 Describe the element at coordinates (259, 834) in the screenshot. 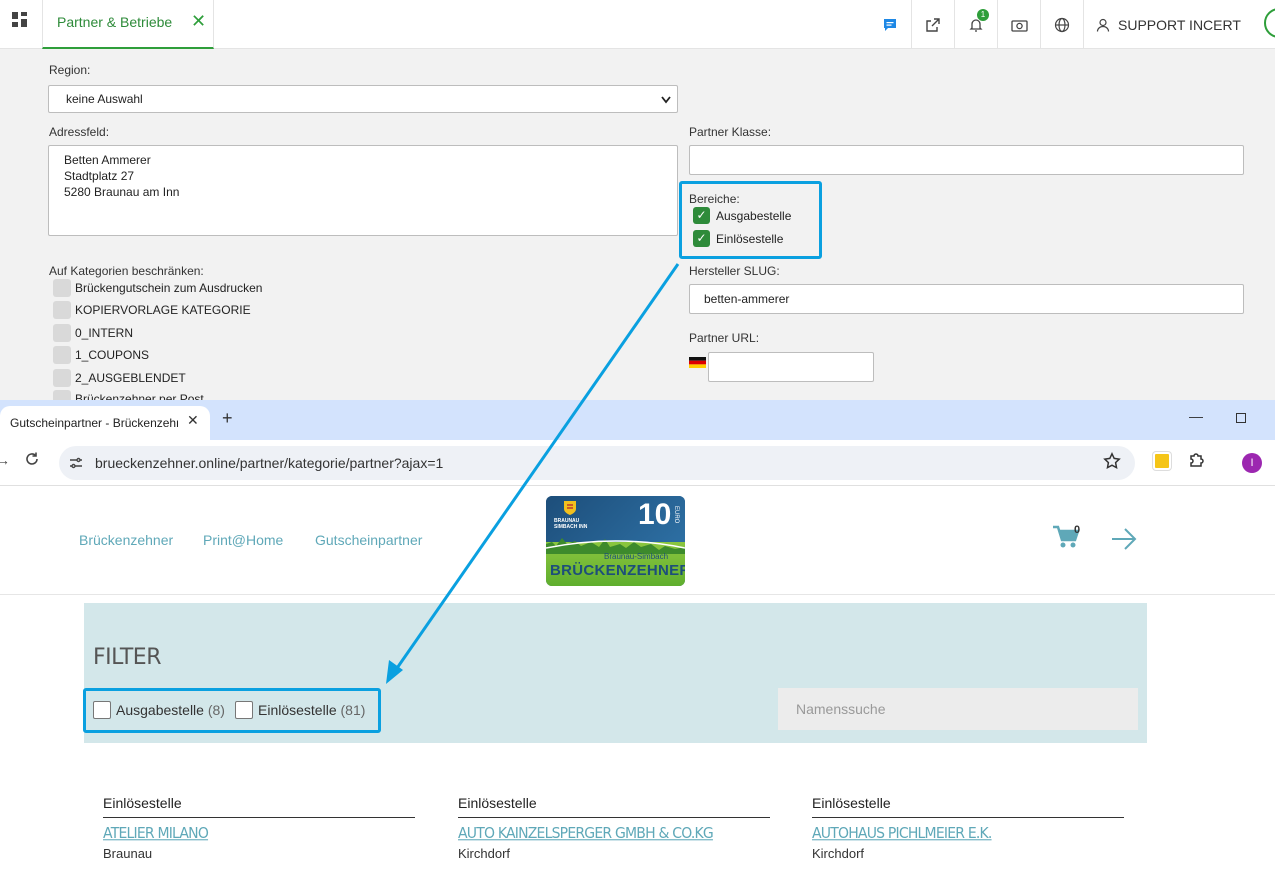

I see `partner-name-link: ATELIER MILANO` at that location.